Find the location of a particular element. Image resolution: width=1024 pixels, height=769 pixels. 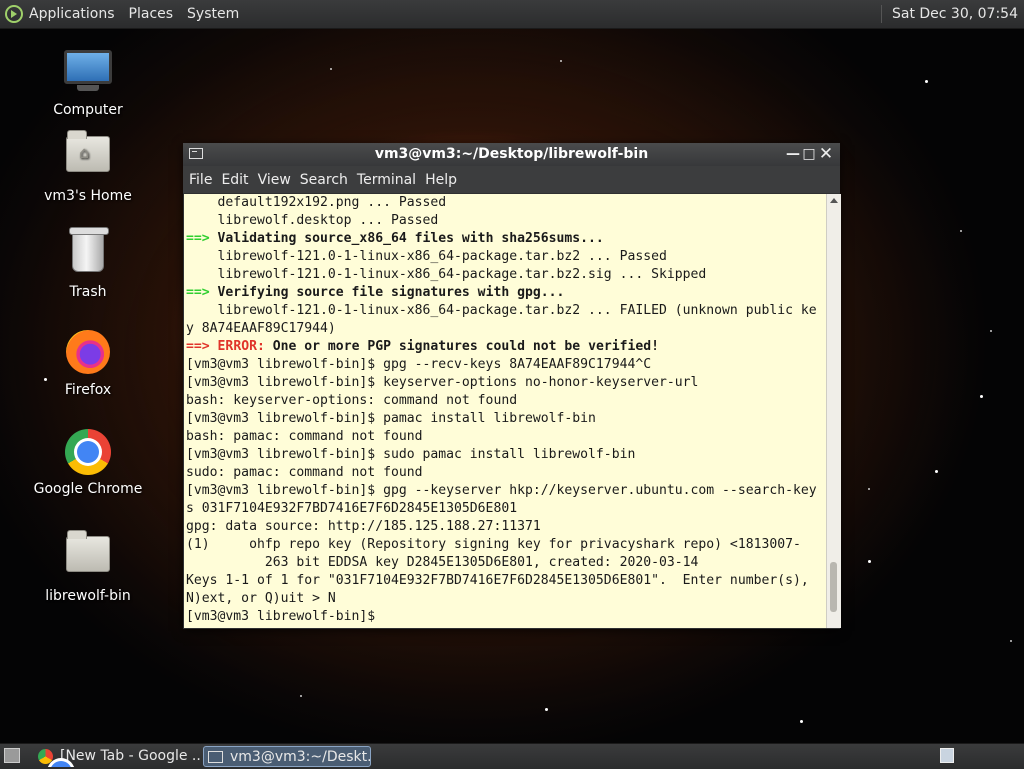

show-desktop-icon is located at coordinates (12, 755).